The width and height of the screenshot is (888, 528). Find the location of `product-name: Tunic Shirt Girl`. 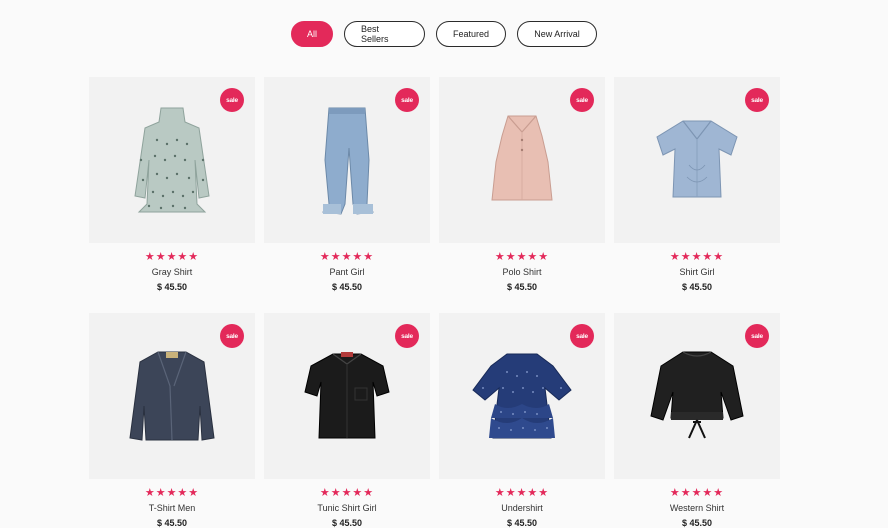

product-name: Tunic Shirt Girl is located at coordinates (347, 508).